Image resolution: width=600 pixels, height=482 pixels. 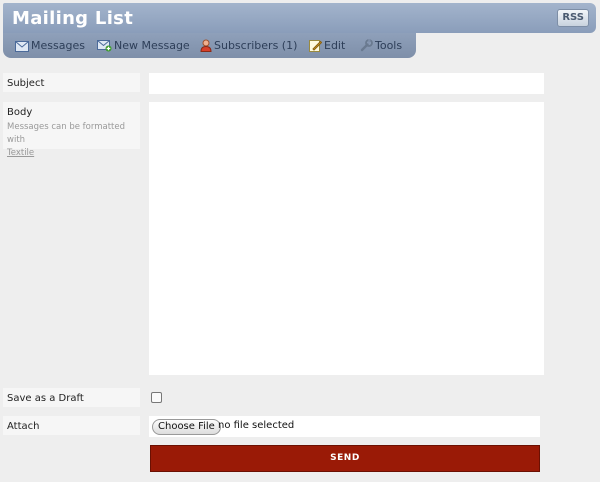 What do you see at coordinates (206, 48) in the screenshot?
I see `person-icon` at bounding box center [206, 48].